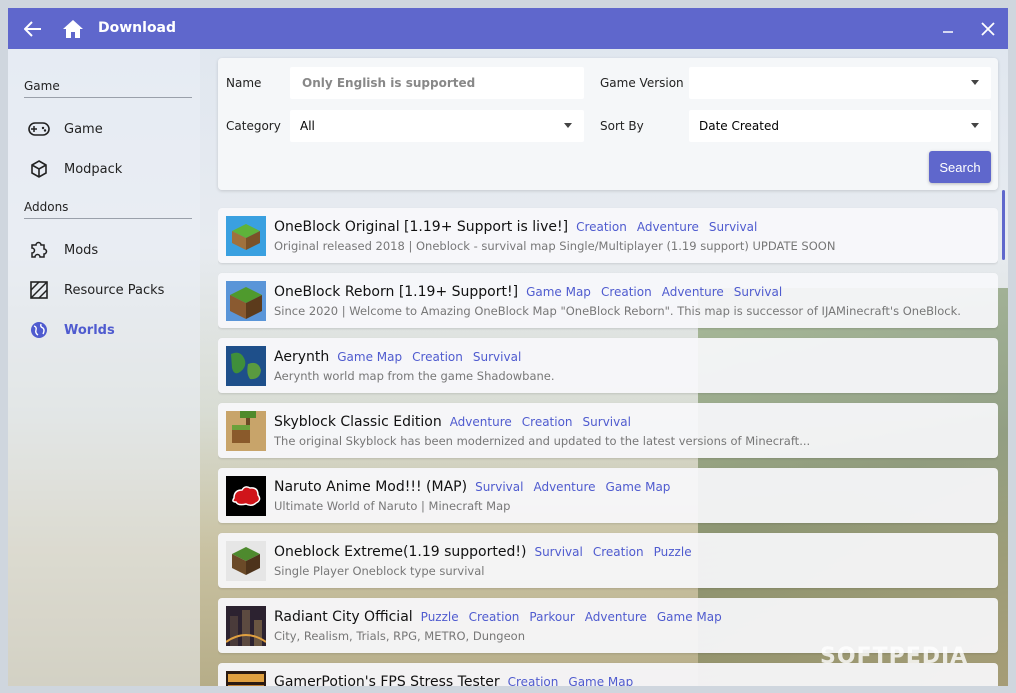 The height and width of the screenshot is (693, 1016). What do you see at coordinates (358, 422) in the screenshot?
I see `result-title: Skyblock Classic Edition` at bounding box center [358, 422].